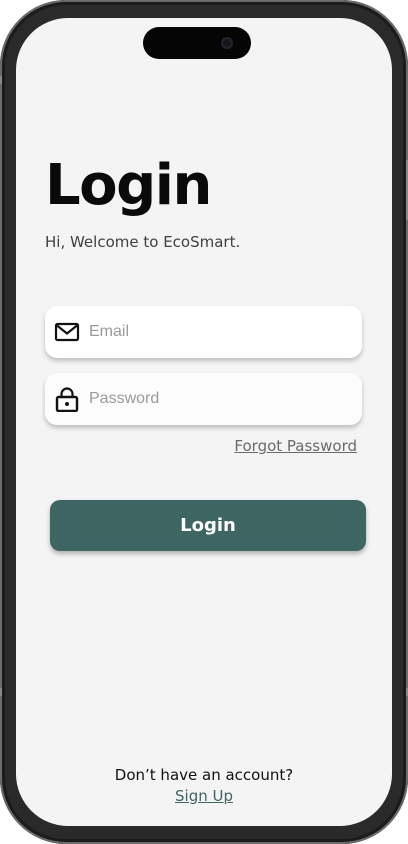 This screenshot has height=844, width=408. I want to click on login-button: Login, so click(208, 525).